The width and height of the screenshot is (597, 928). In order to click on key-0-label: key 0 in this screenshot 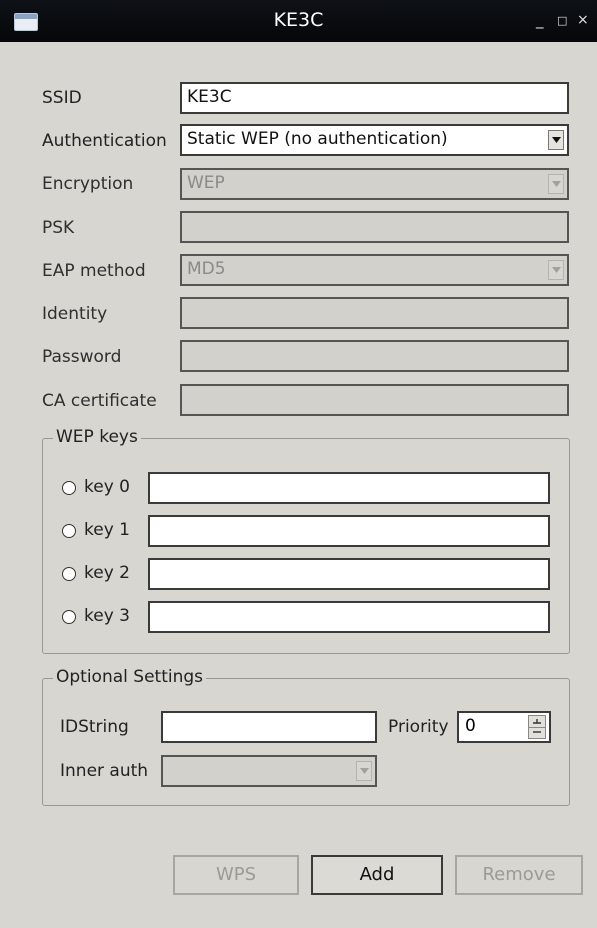, I will do `click(107, 487)`.